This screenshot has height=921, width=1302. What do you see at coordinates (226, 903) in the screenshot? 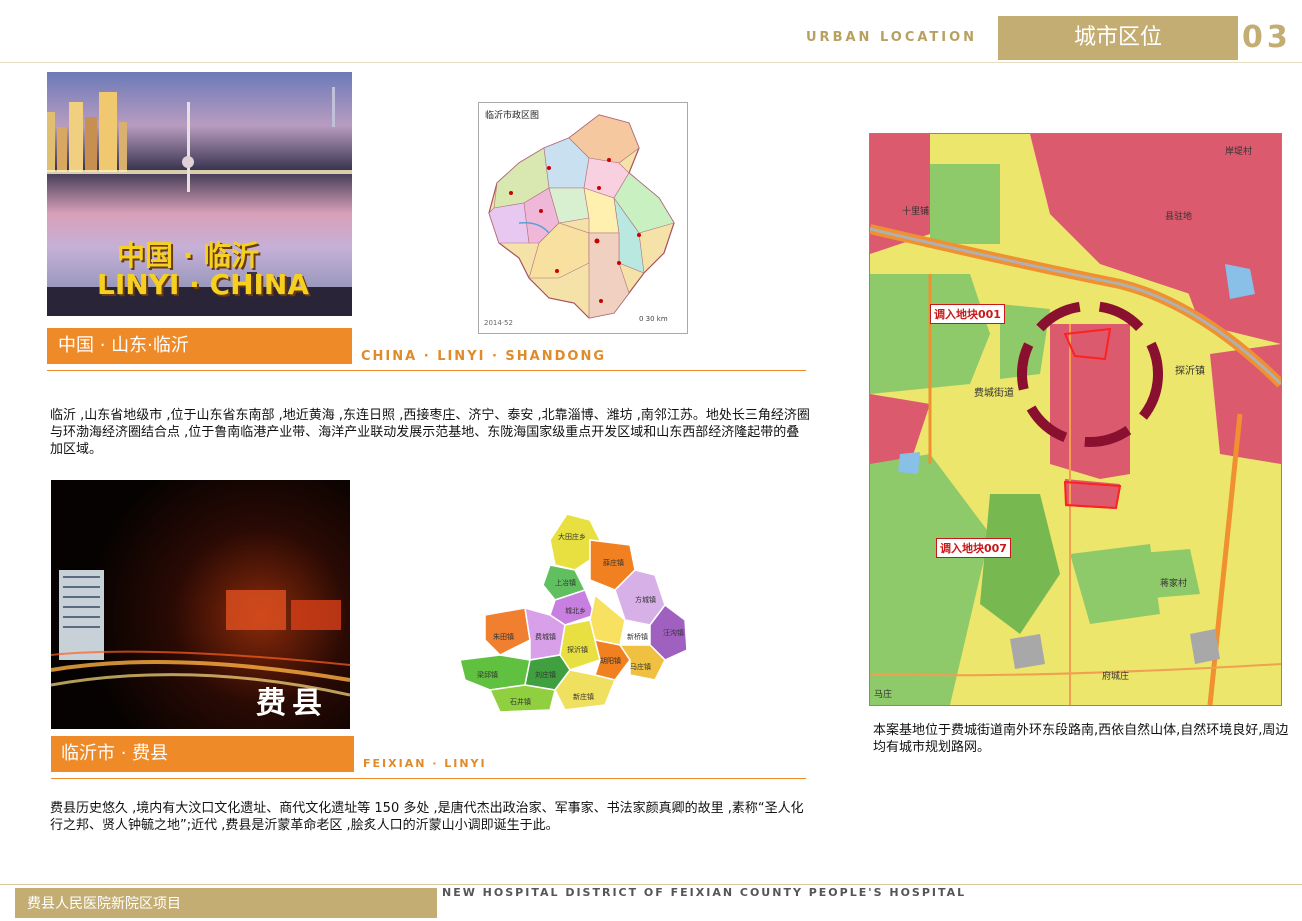
I see `footer-project-name: 费县人民医院新院区项目` at bounding box center [226, 903].